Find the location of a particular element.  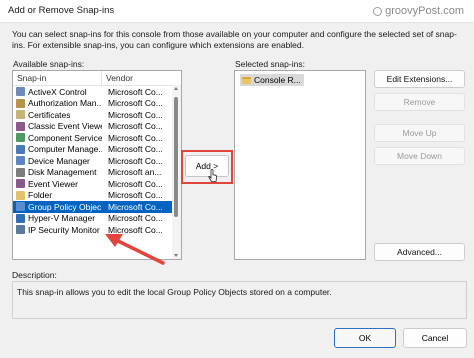

description-label: Description: is located at coordinates (34, 275).